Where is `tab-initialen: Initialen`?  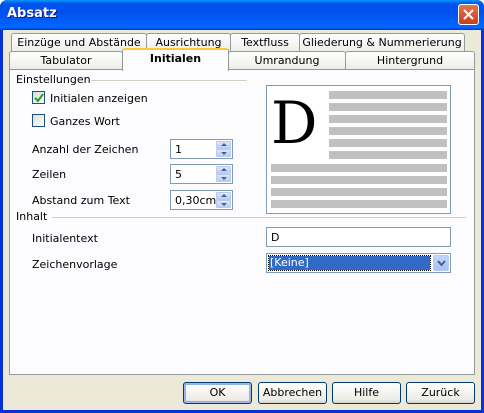
tab-initialen: Initialen is located at coordinates (175, 59).